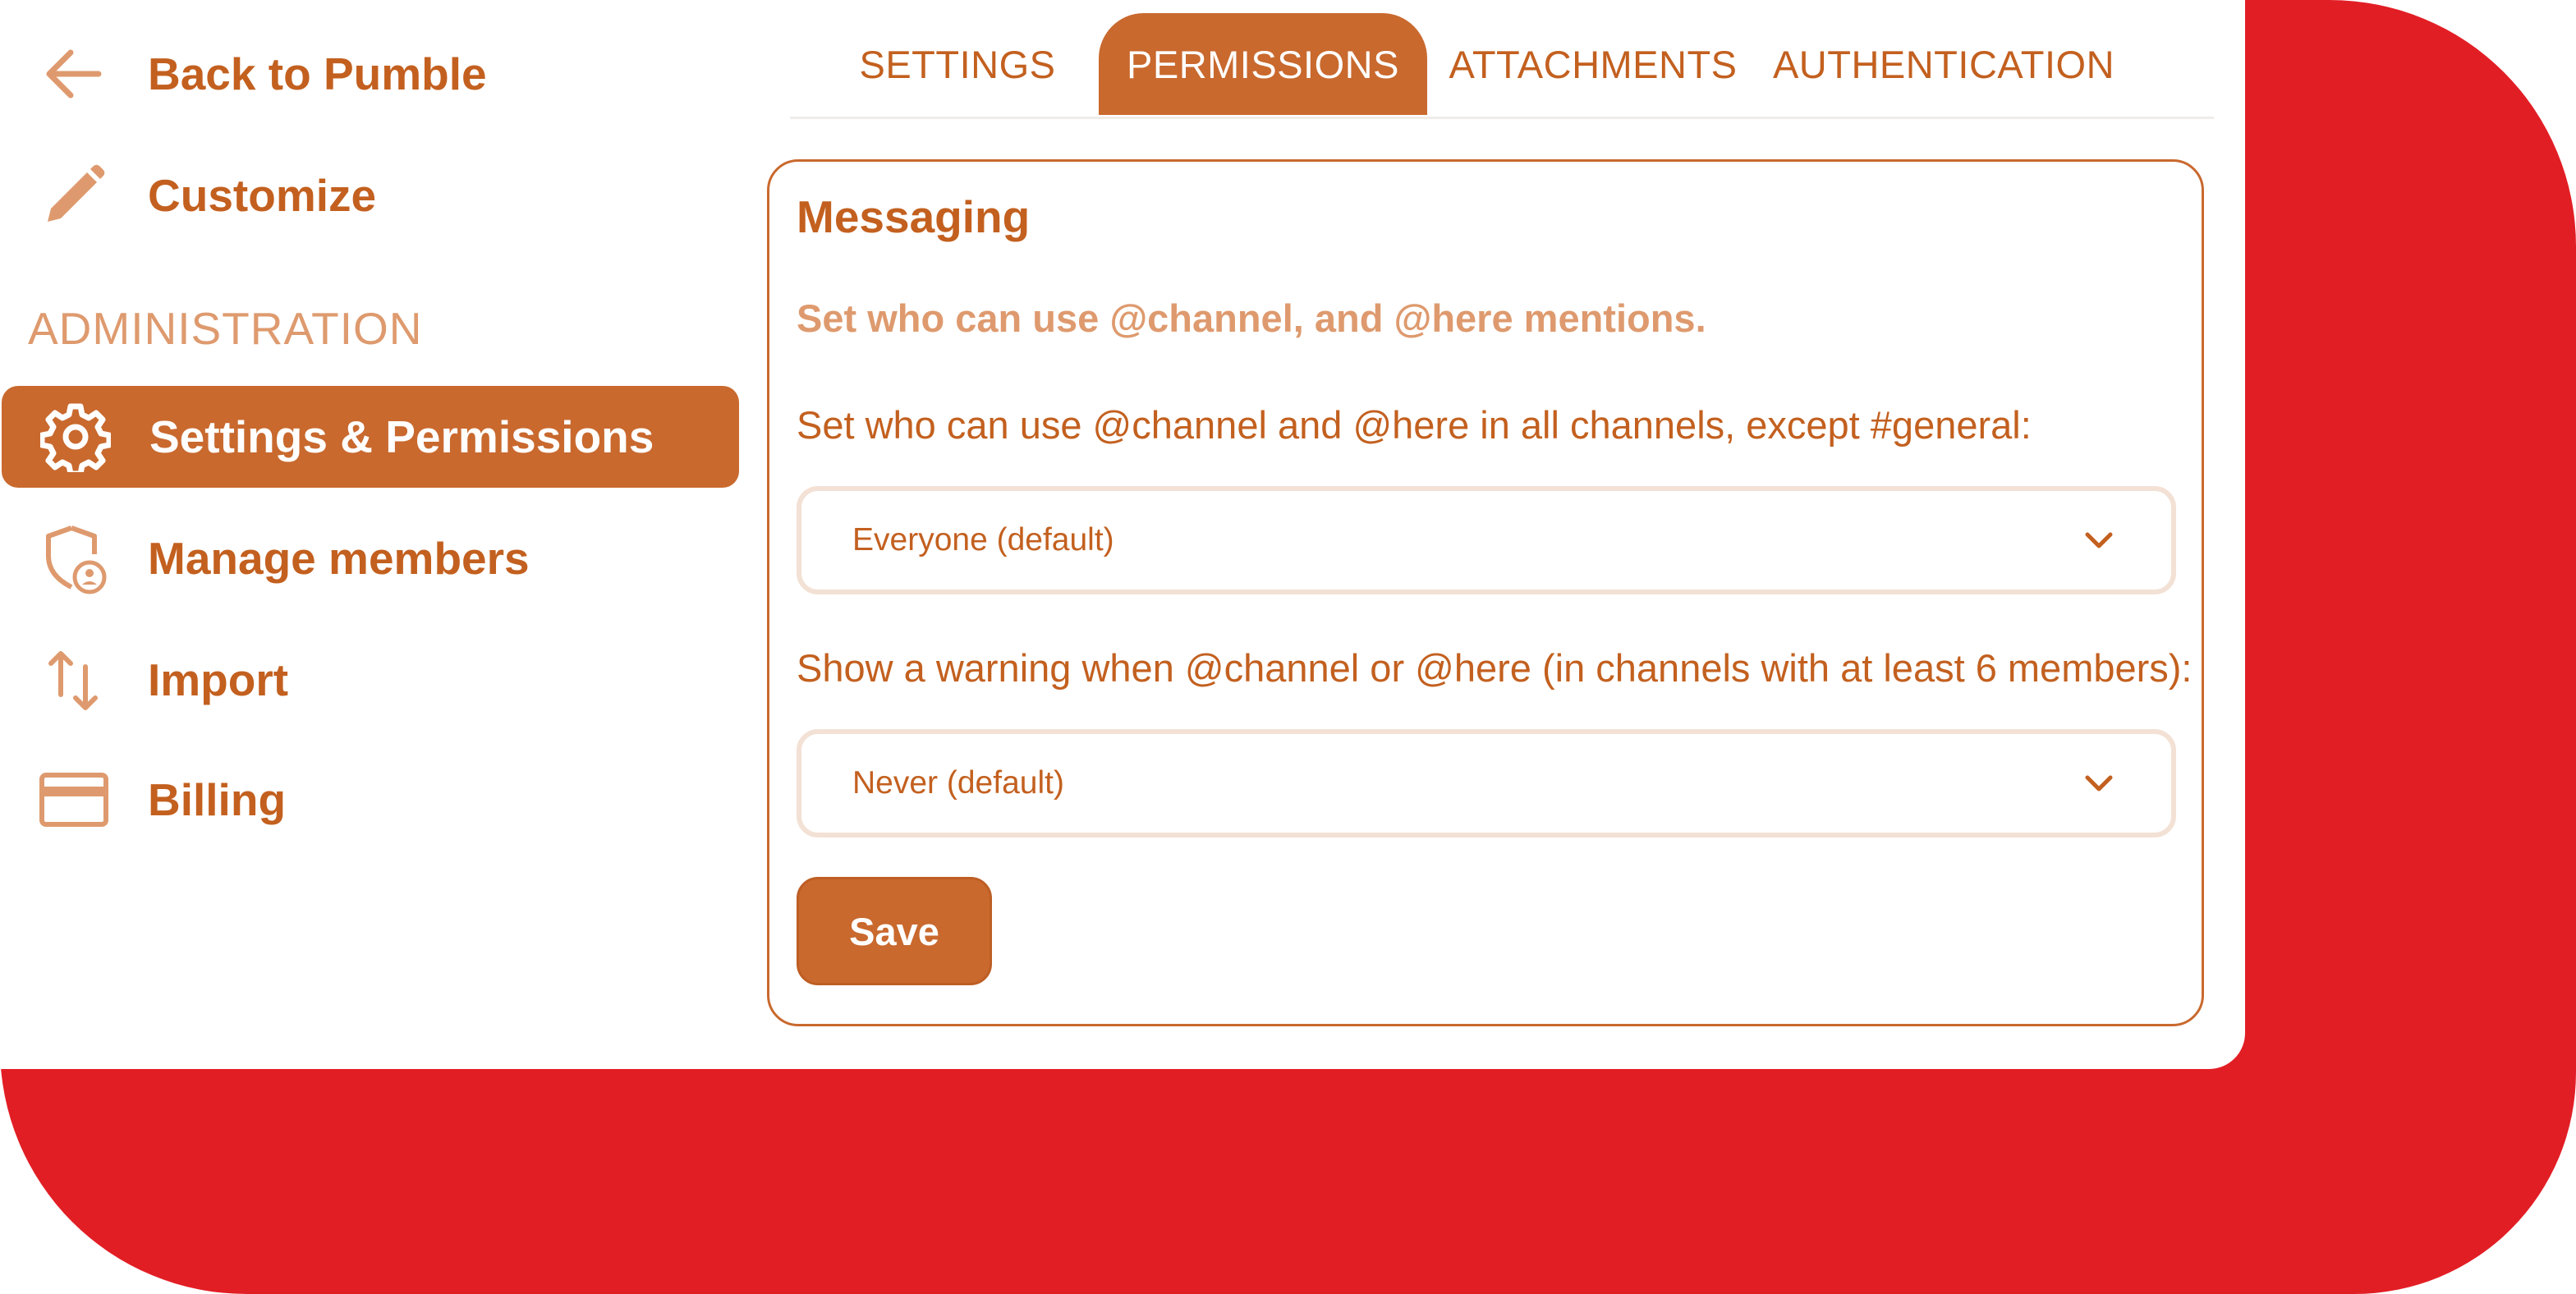  Describe the element at coordinates (262, 195) in the screenshot. I see `customize-label: Customize` at that location.